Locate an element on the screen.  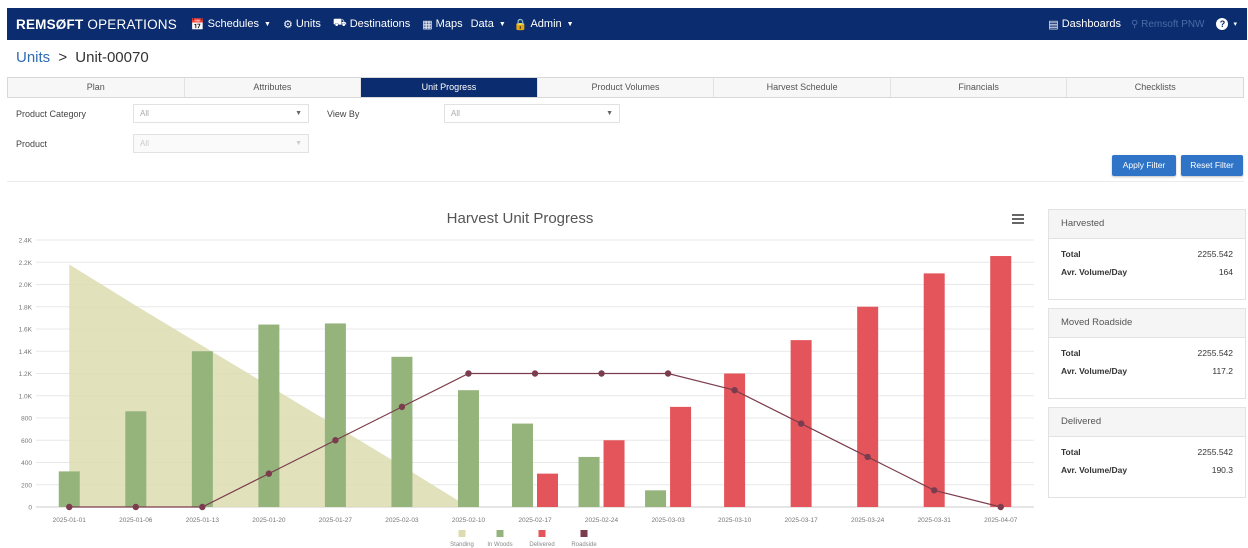
nav-destinations: ⛟ Destinations is located at coordinates (371, 24).